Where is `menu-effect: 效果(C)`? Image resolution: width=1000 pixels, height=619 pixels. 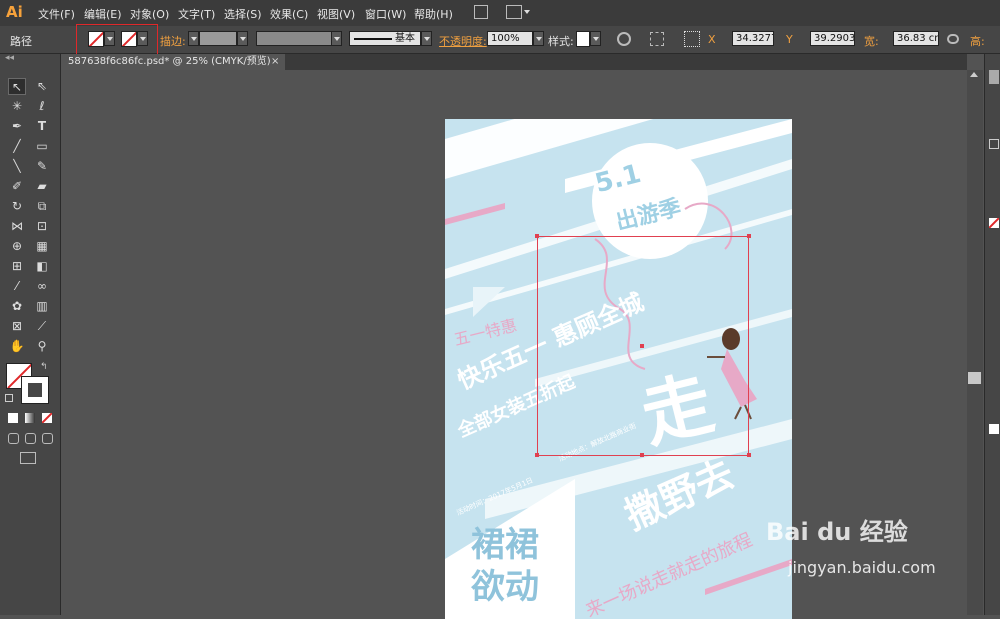 menu-effect: 效果(C) is located at coordinates (289, 14).